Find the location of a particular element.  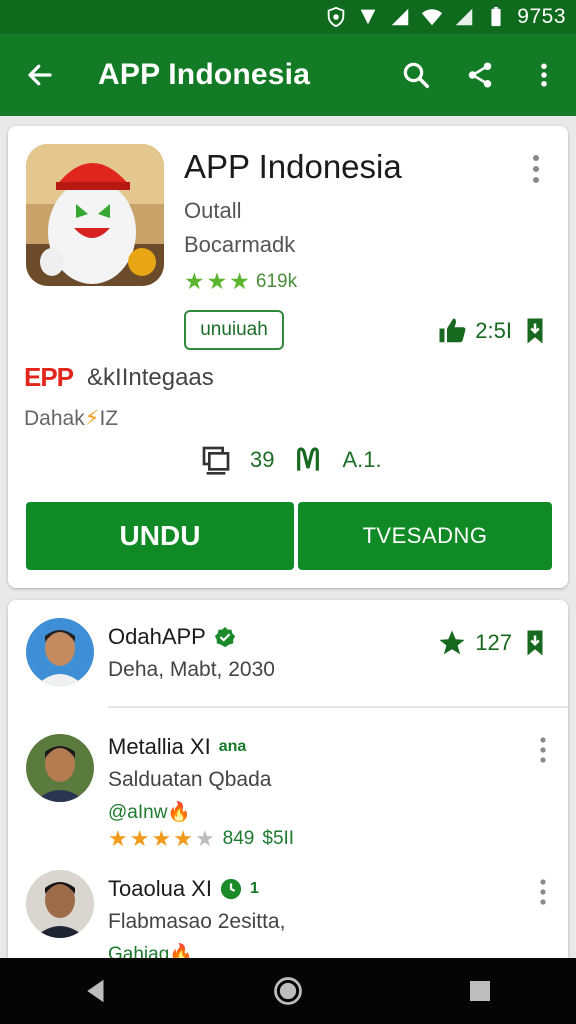

review-stars-suffix: $5II is located at coordinates (278, 838).